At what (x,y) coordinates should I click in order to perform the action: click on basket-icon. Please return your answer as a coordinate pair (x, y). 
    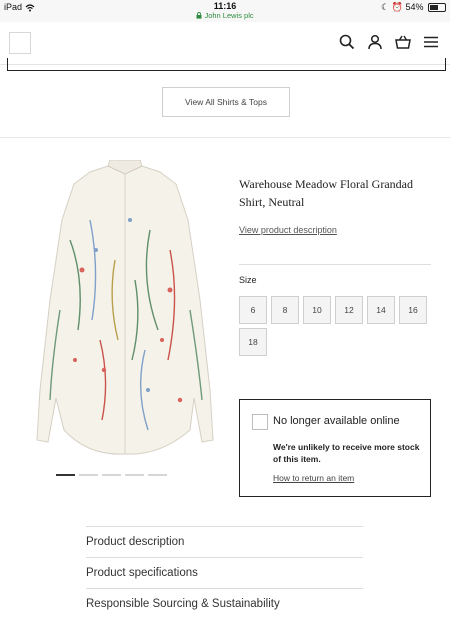
    Looking at the image, I should click on (403, 42).